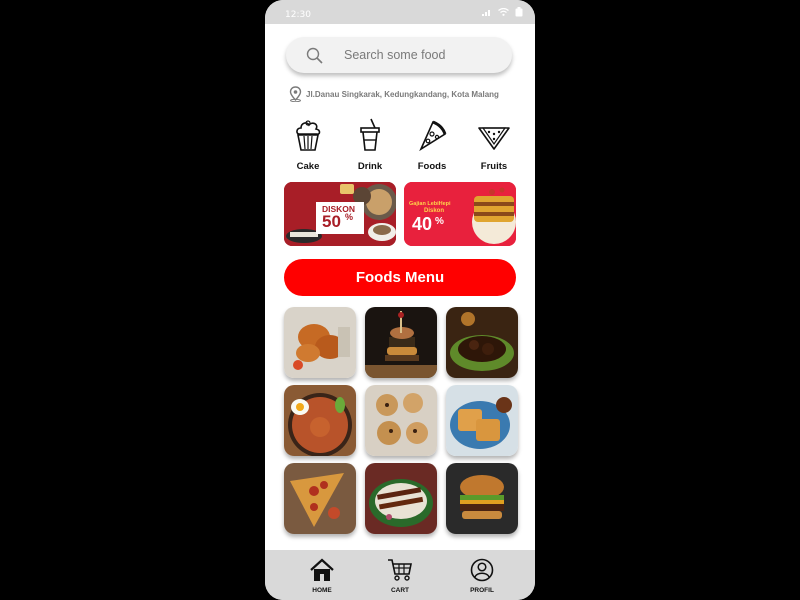 The height and width of the screenshot is (600, 800). I want to click on cupcake-icon, so click(308, 135).